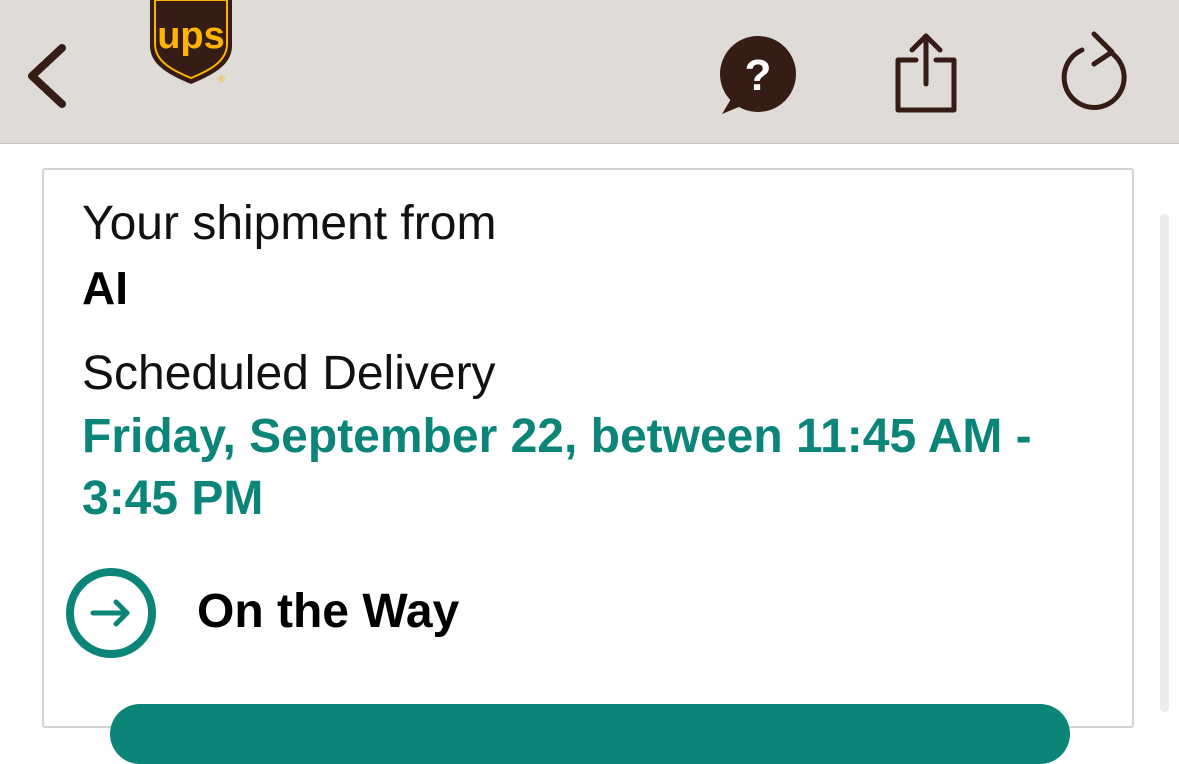 The image size is (1179, 764). What do you see at coordinates (328, 611) in the screenshot?
I see `shipment-status: On the Way` at bounding box center [328, 611].